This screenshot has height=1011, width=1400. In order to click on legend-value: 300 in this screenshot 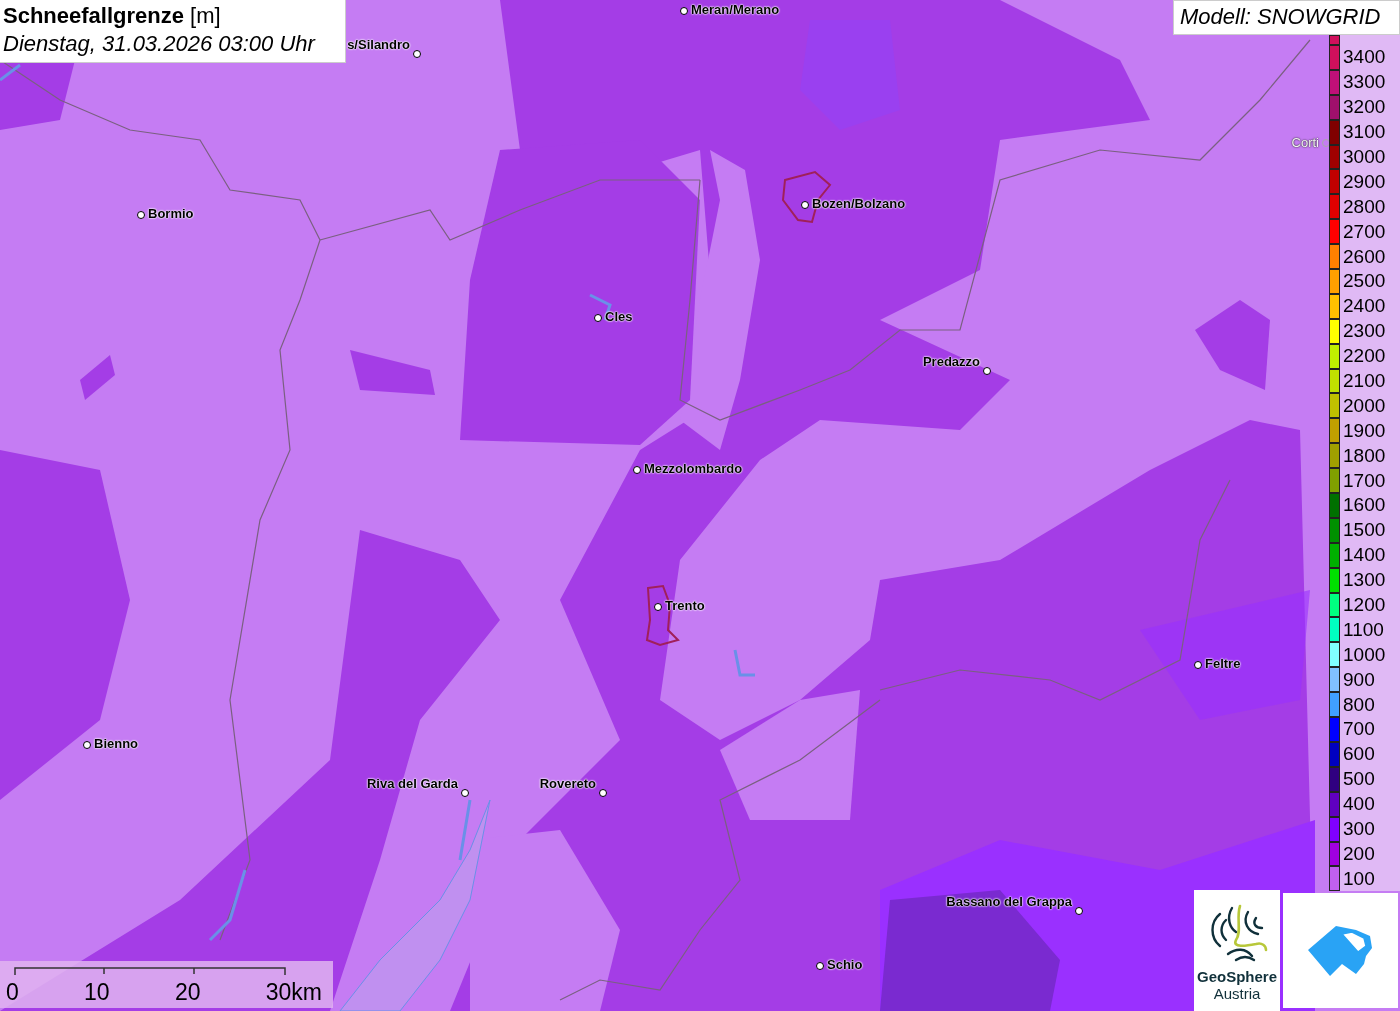, I will do `click(1359, 829)`.